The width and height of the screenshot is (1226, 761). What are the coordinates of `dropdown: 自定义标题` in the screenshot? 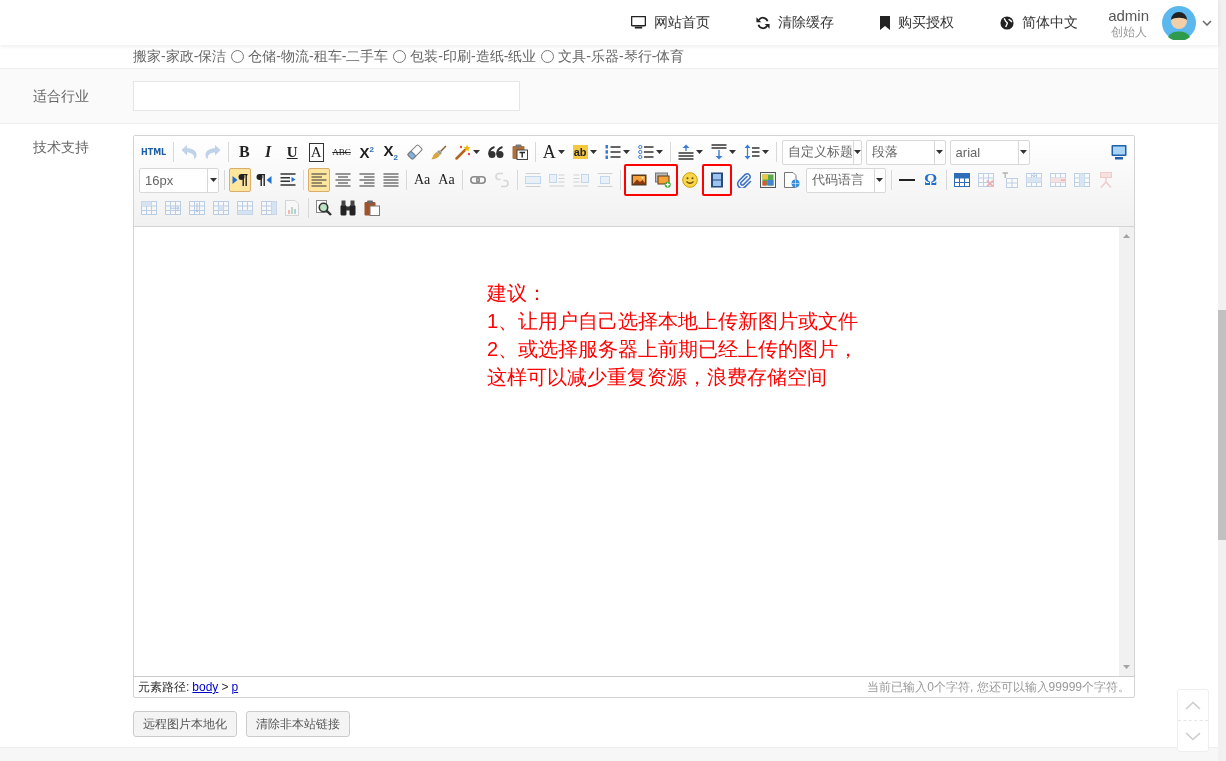 It's located at (821, 152).